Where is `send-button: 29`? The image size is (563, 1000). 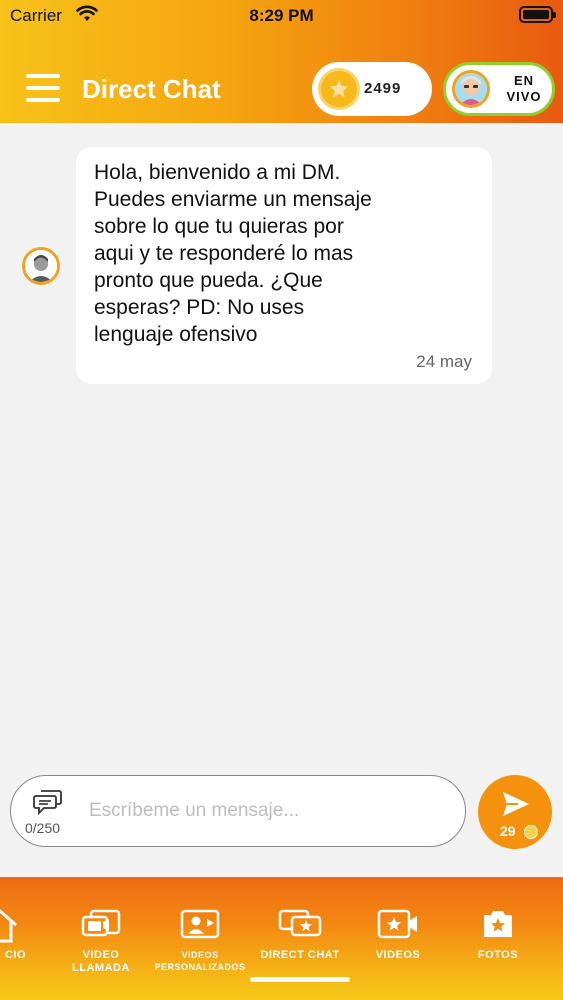 send-button: 29 is located at coordinates (515, 812).